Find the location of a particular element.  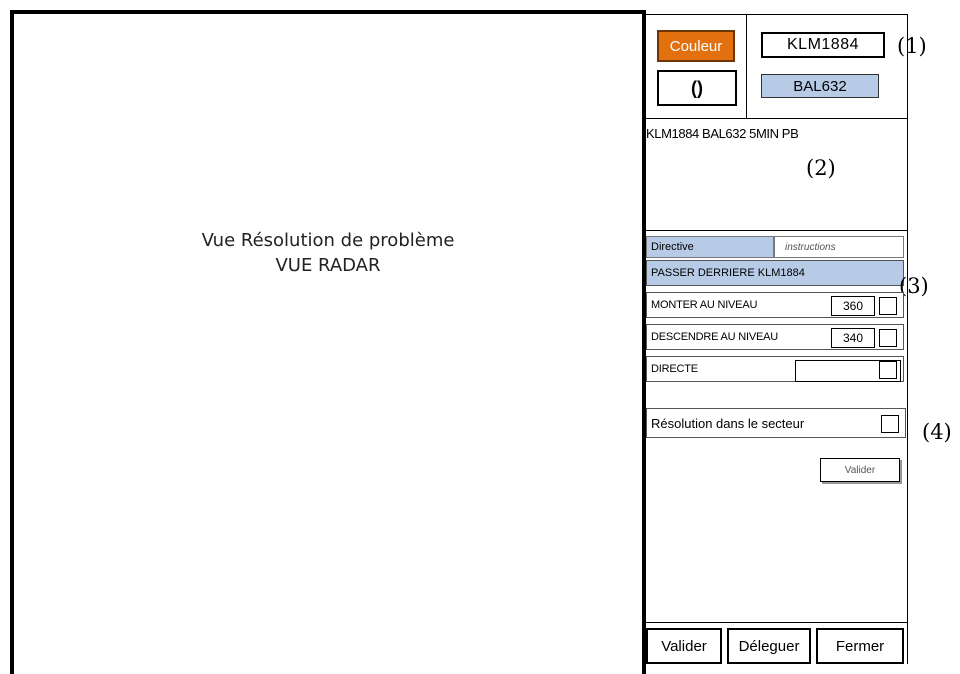

resolution-label: Résolution dans le secteur is located at coordinates (728, 423).